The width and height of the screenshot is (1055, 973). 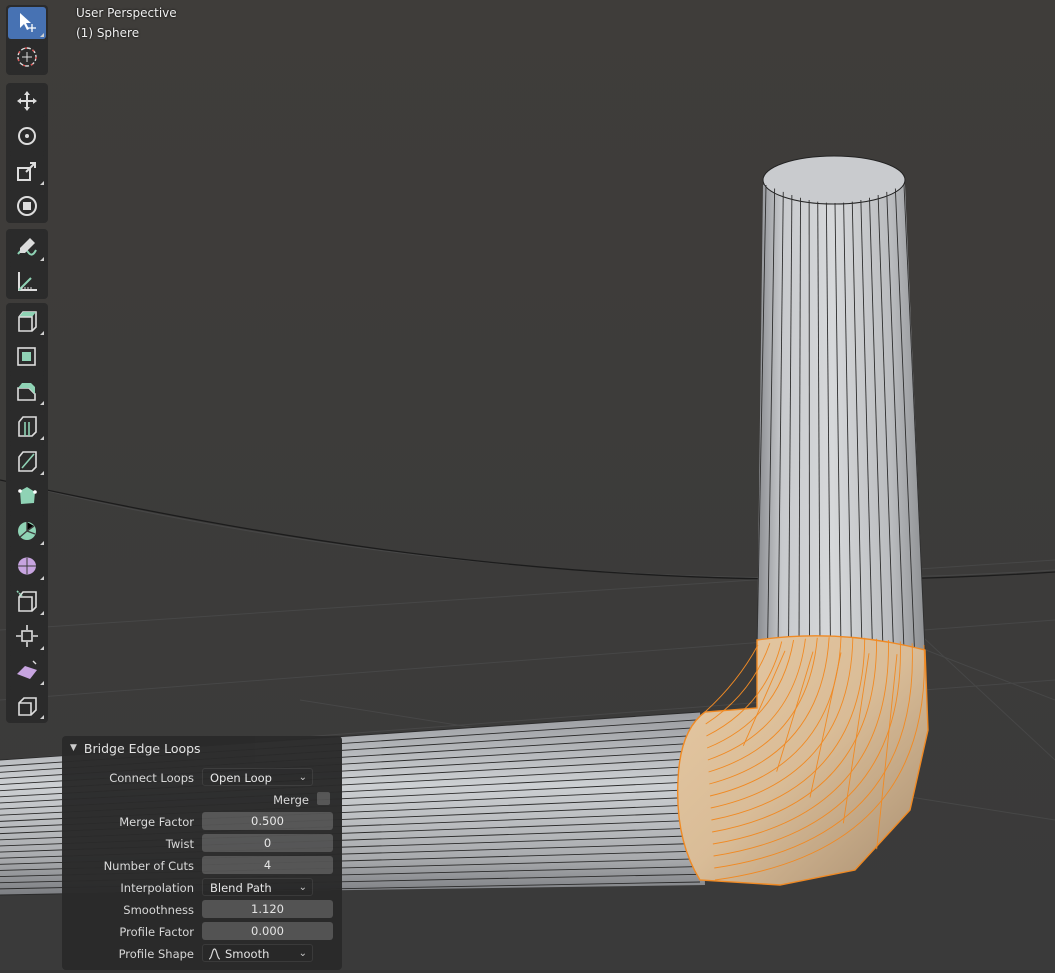 I want to click on shrink-fatten-icon, so click(x=27, y=636).